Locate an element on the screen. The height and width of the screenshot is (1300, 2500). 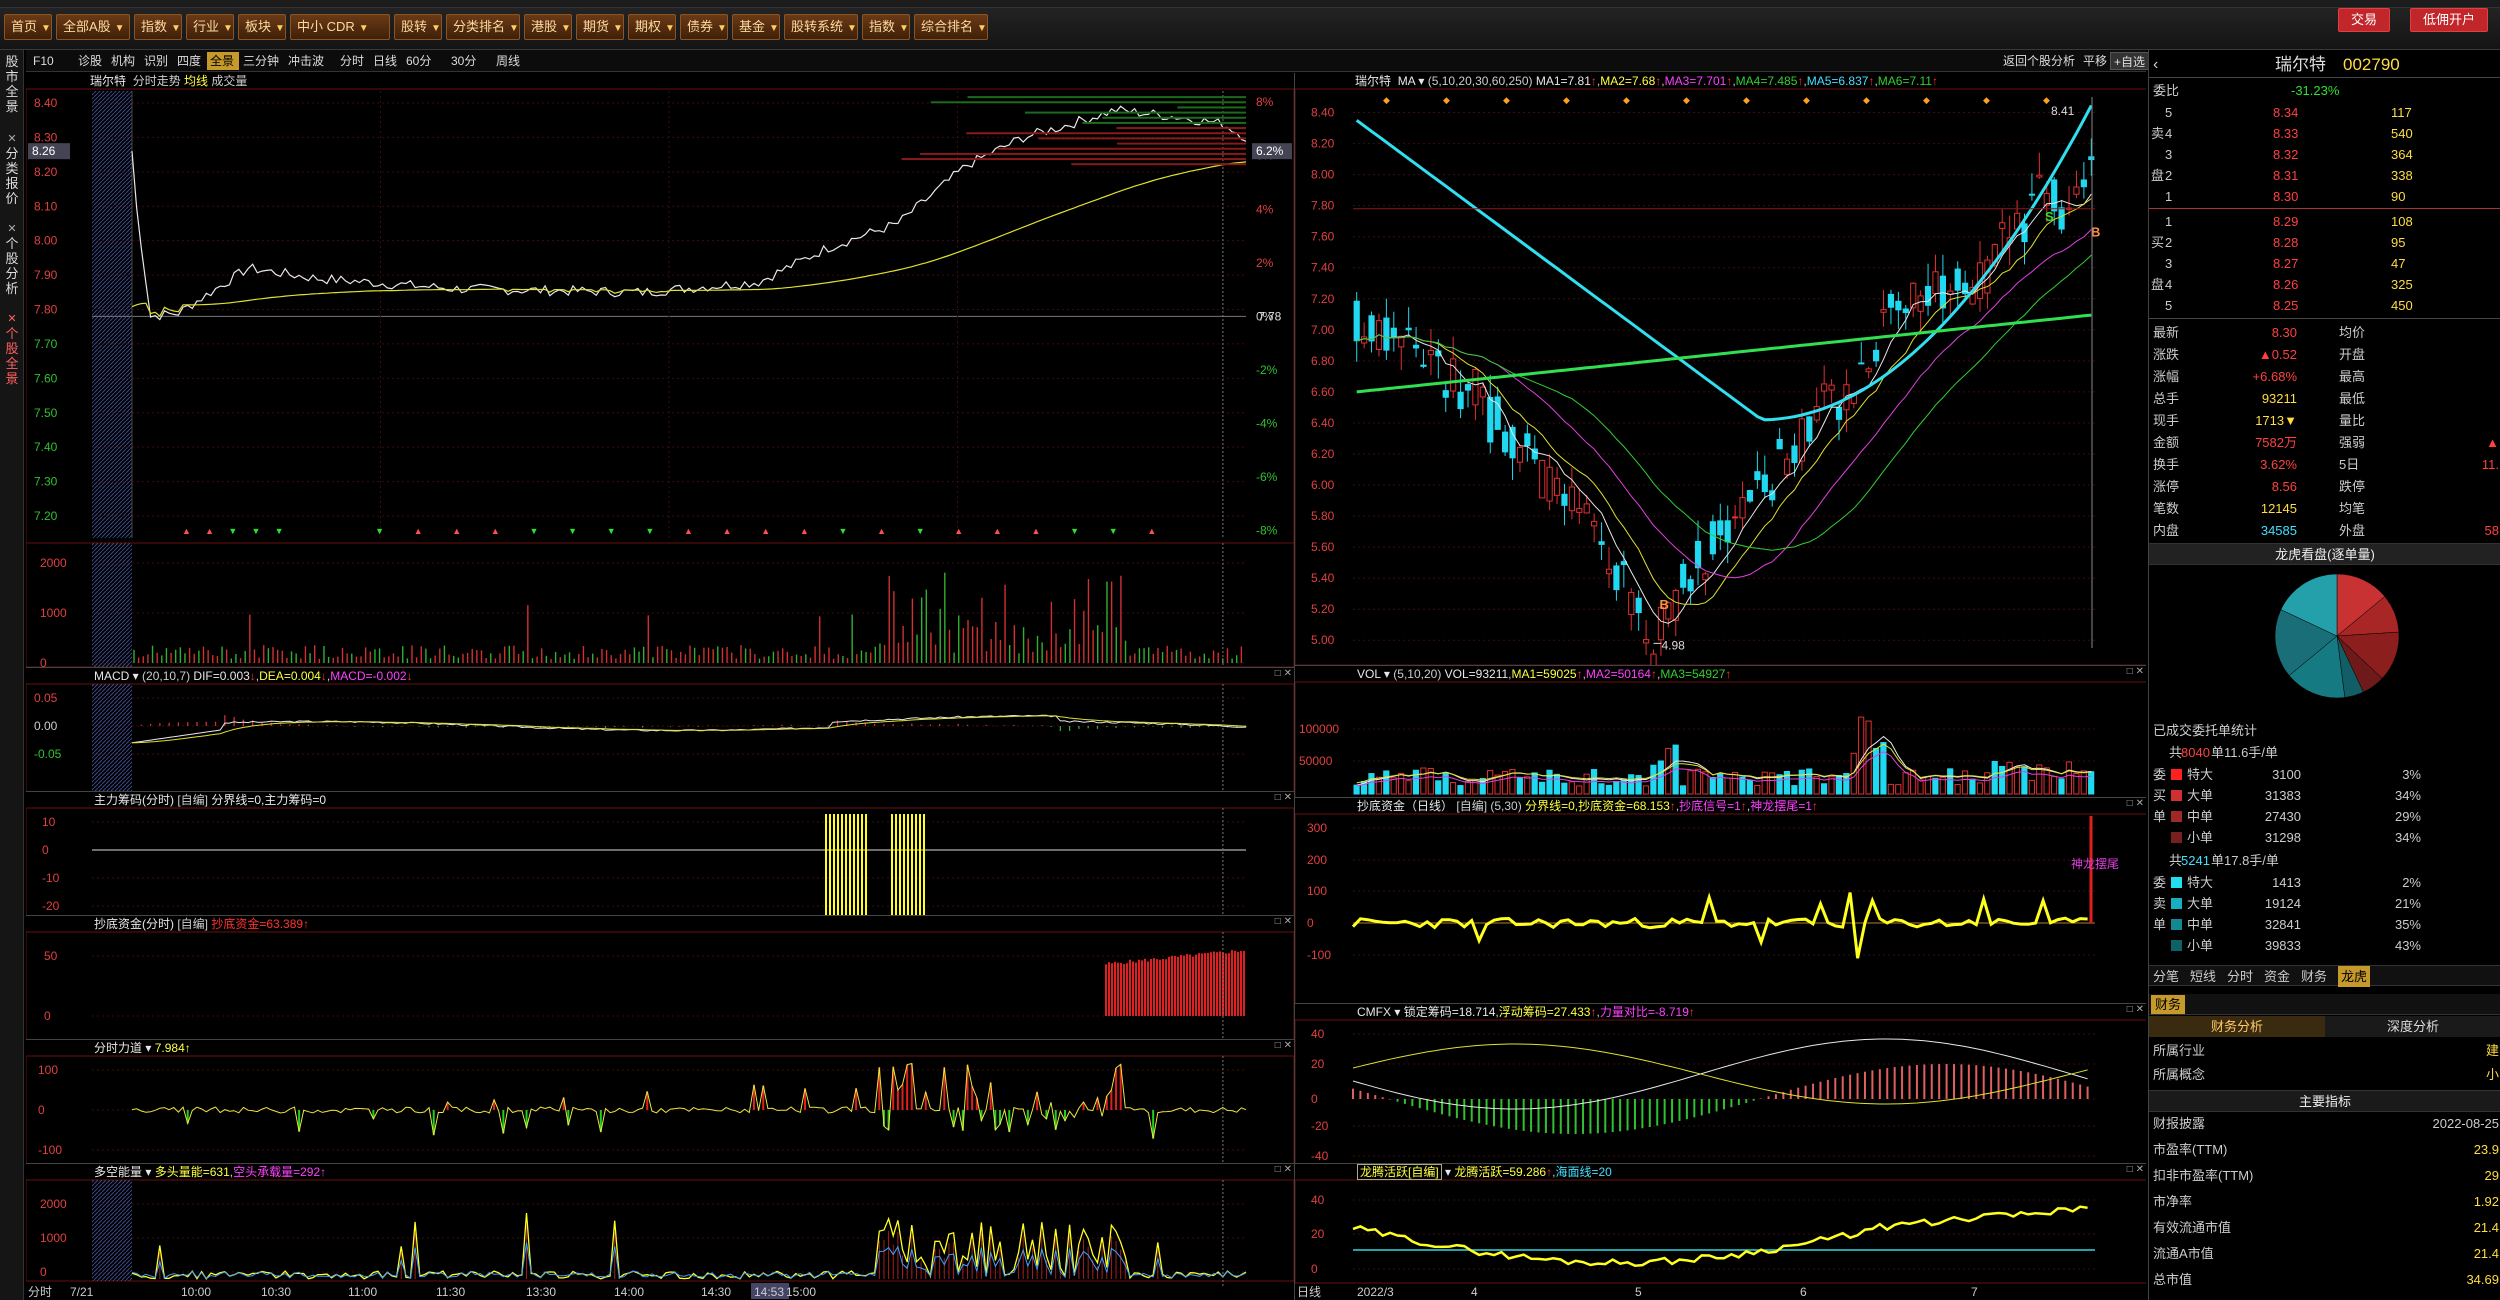
cmfx-chart: 40 20 0 -20 -40 is located at coordinates (1720, 1083).